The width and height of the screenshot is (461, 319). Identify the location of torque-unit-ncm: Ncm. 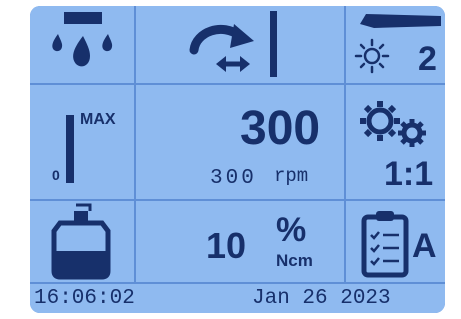
(294, 260).